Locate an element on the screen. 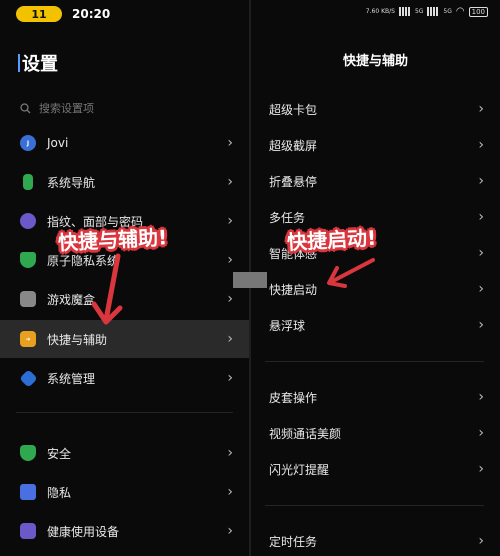 Image resolution: width=500 pixels, height=556 pixels. privacy-icon is located at coordinates (28, 260).